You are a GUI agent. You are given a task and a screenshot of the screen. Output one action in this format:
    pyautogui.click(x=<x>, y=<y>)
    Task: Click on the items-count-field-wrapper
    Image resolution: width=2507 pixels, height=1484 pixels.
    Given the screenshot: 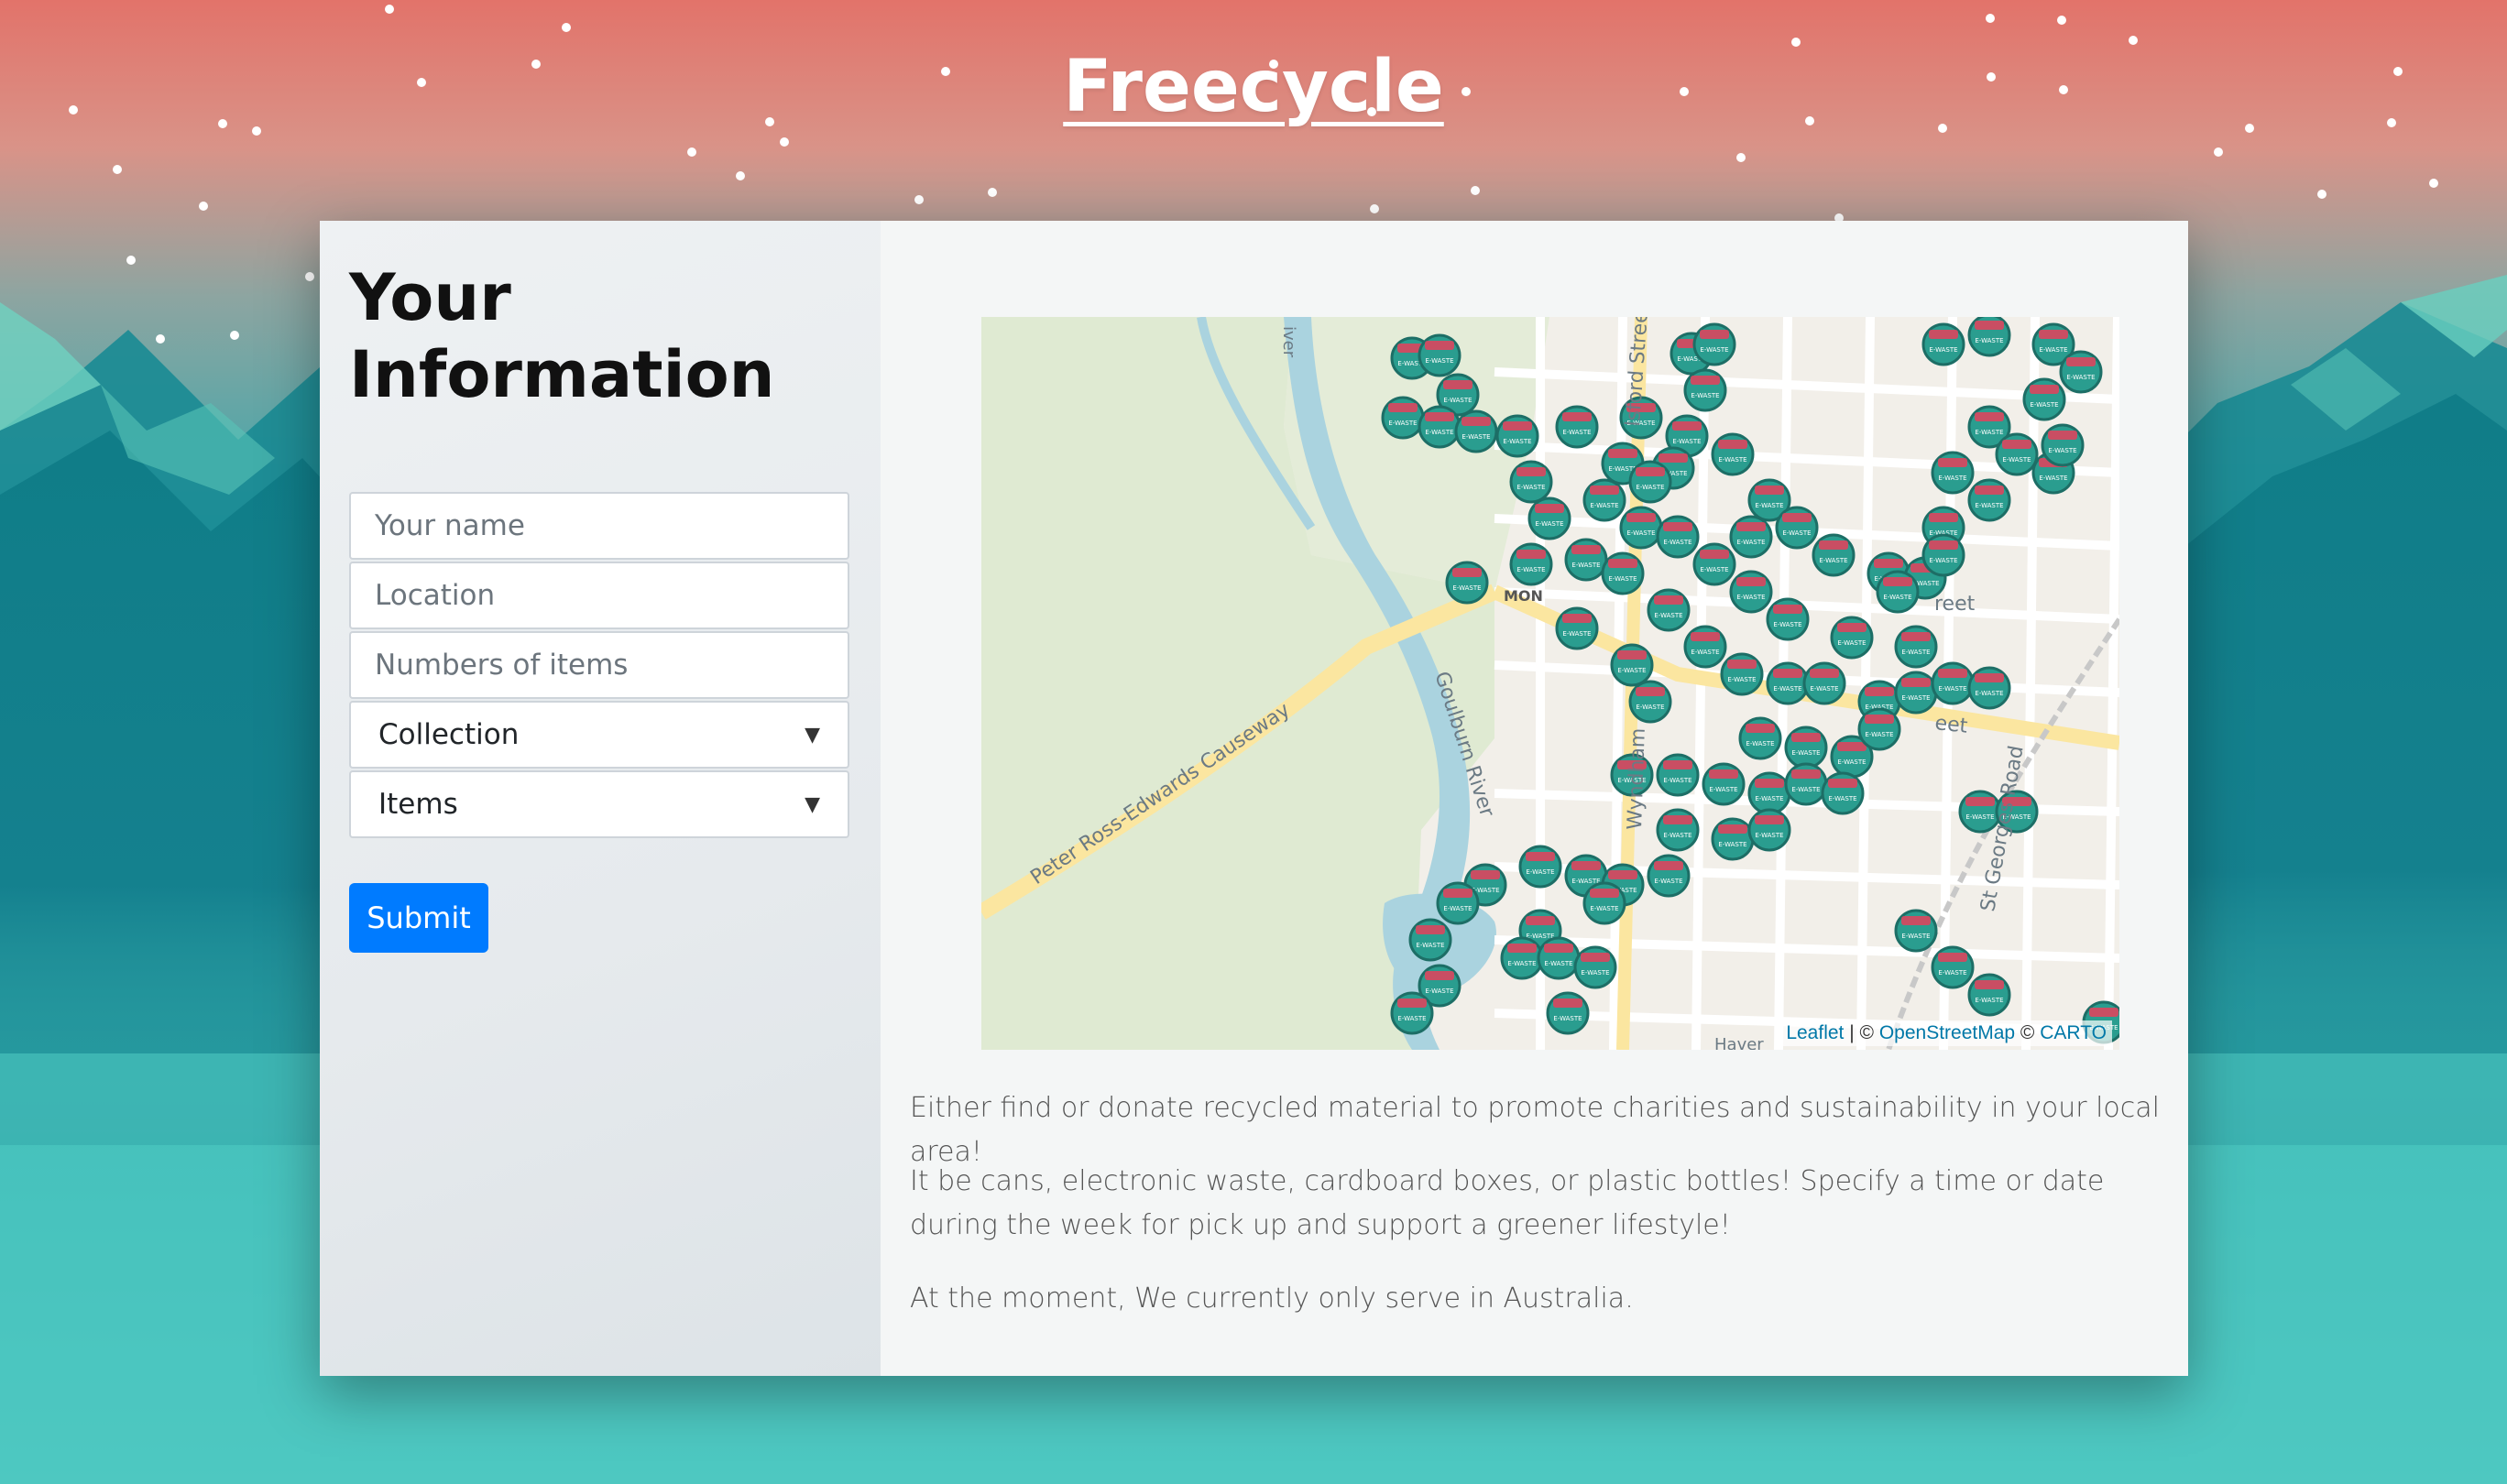 What is the action you would take?
    pyautogui.click(x=599, y=665)
    